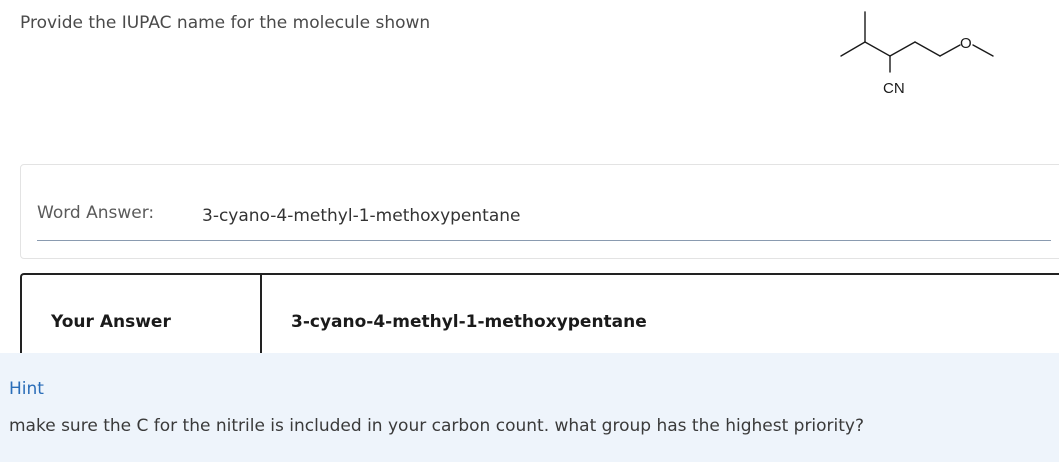 This screenshot has height=462, width=1059. I want to click on bond-c3-c2, so click(902, 49).